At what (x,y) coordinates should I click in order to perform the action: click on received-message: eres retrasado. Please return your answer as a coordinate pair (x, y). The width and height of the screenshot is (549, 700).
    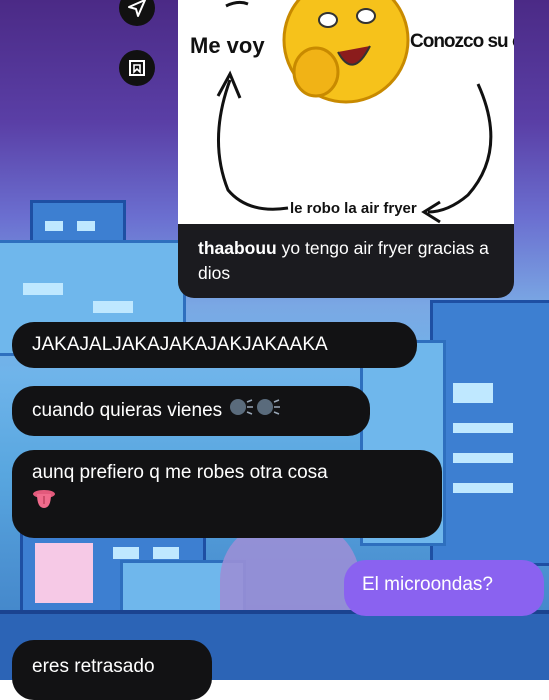
    Looking at the image, I should click on (112, 670).